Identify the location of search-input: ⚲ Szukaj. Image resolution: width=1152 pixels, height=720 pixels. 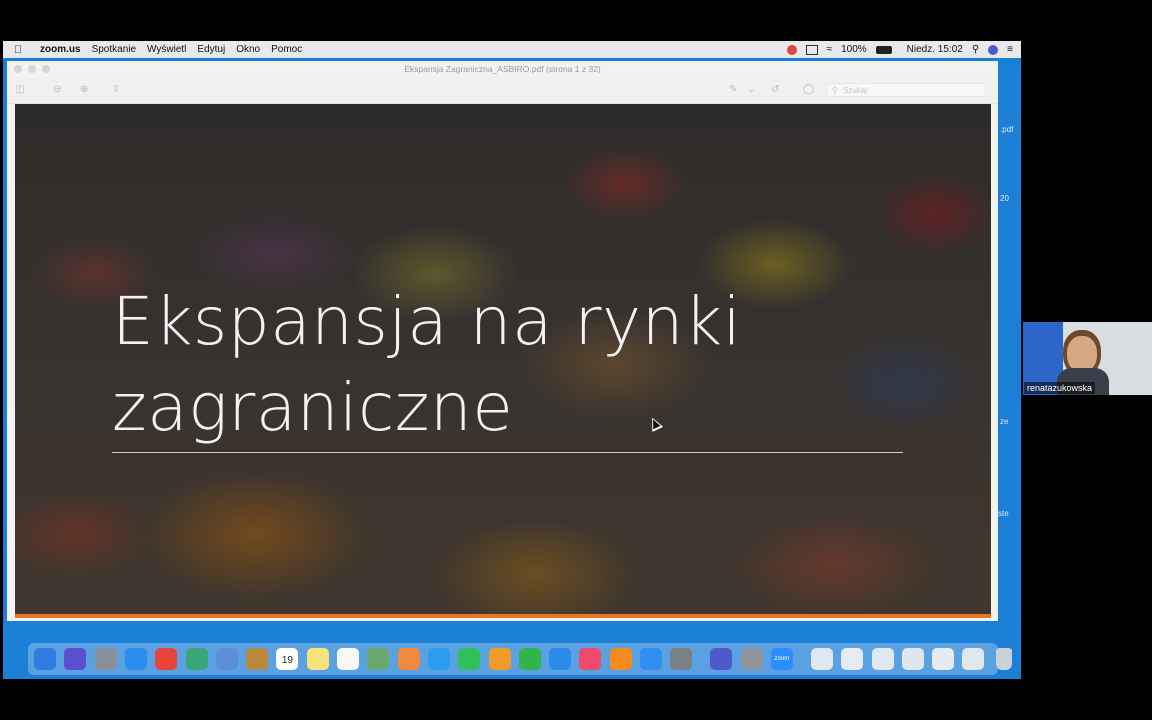
(906, 90).